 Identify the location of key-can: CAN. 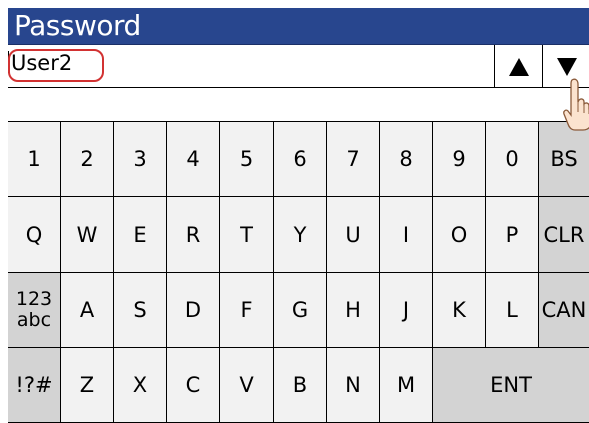
(564, 310).